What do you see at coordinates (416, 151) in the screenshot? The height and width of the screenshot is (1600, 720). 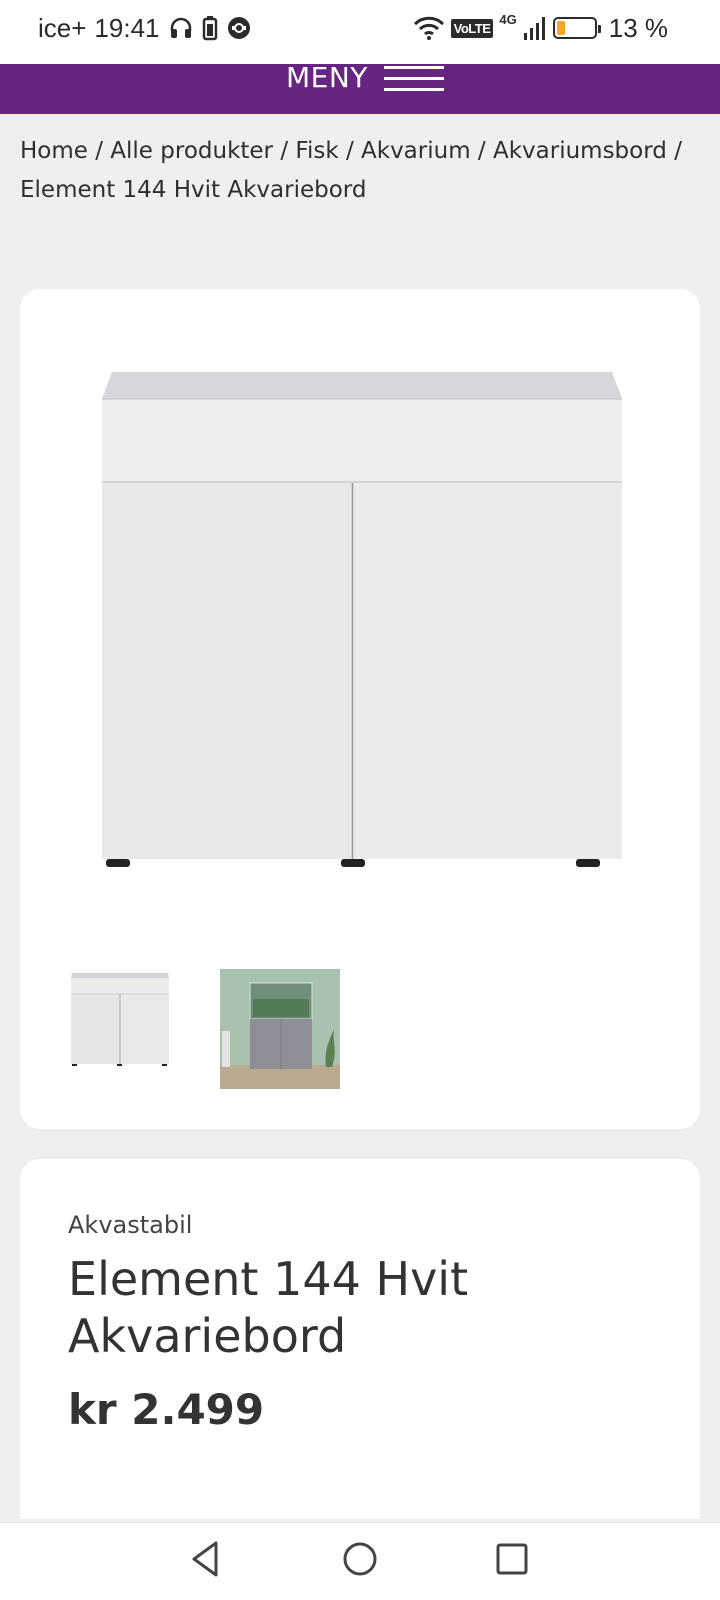 I see `breadcrumb-akvarium: Akvarium` at bounding box center [416, 151].